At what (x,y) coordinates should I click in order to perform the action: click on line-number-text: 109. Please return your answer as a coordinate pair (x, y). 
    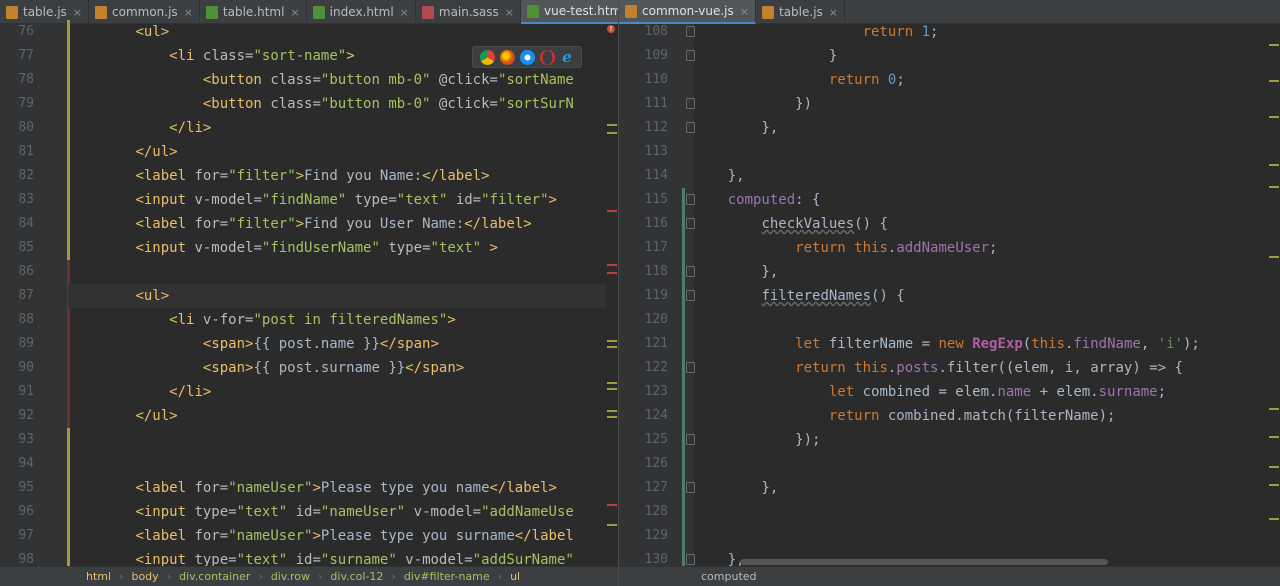
    Looking at the image, I should click on (656, 55).